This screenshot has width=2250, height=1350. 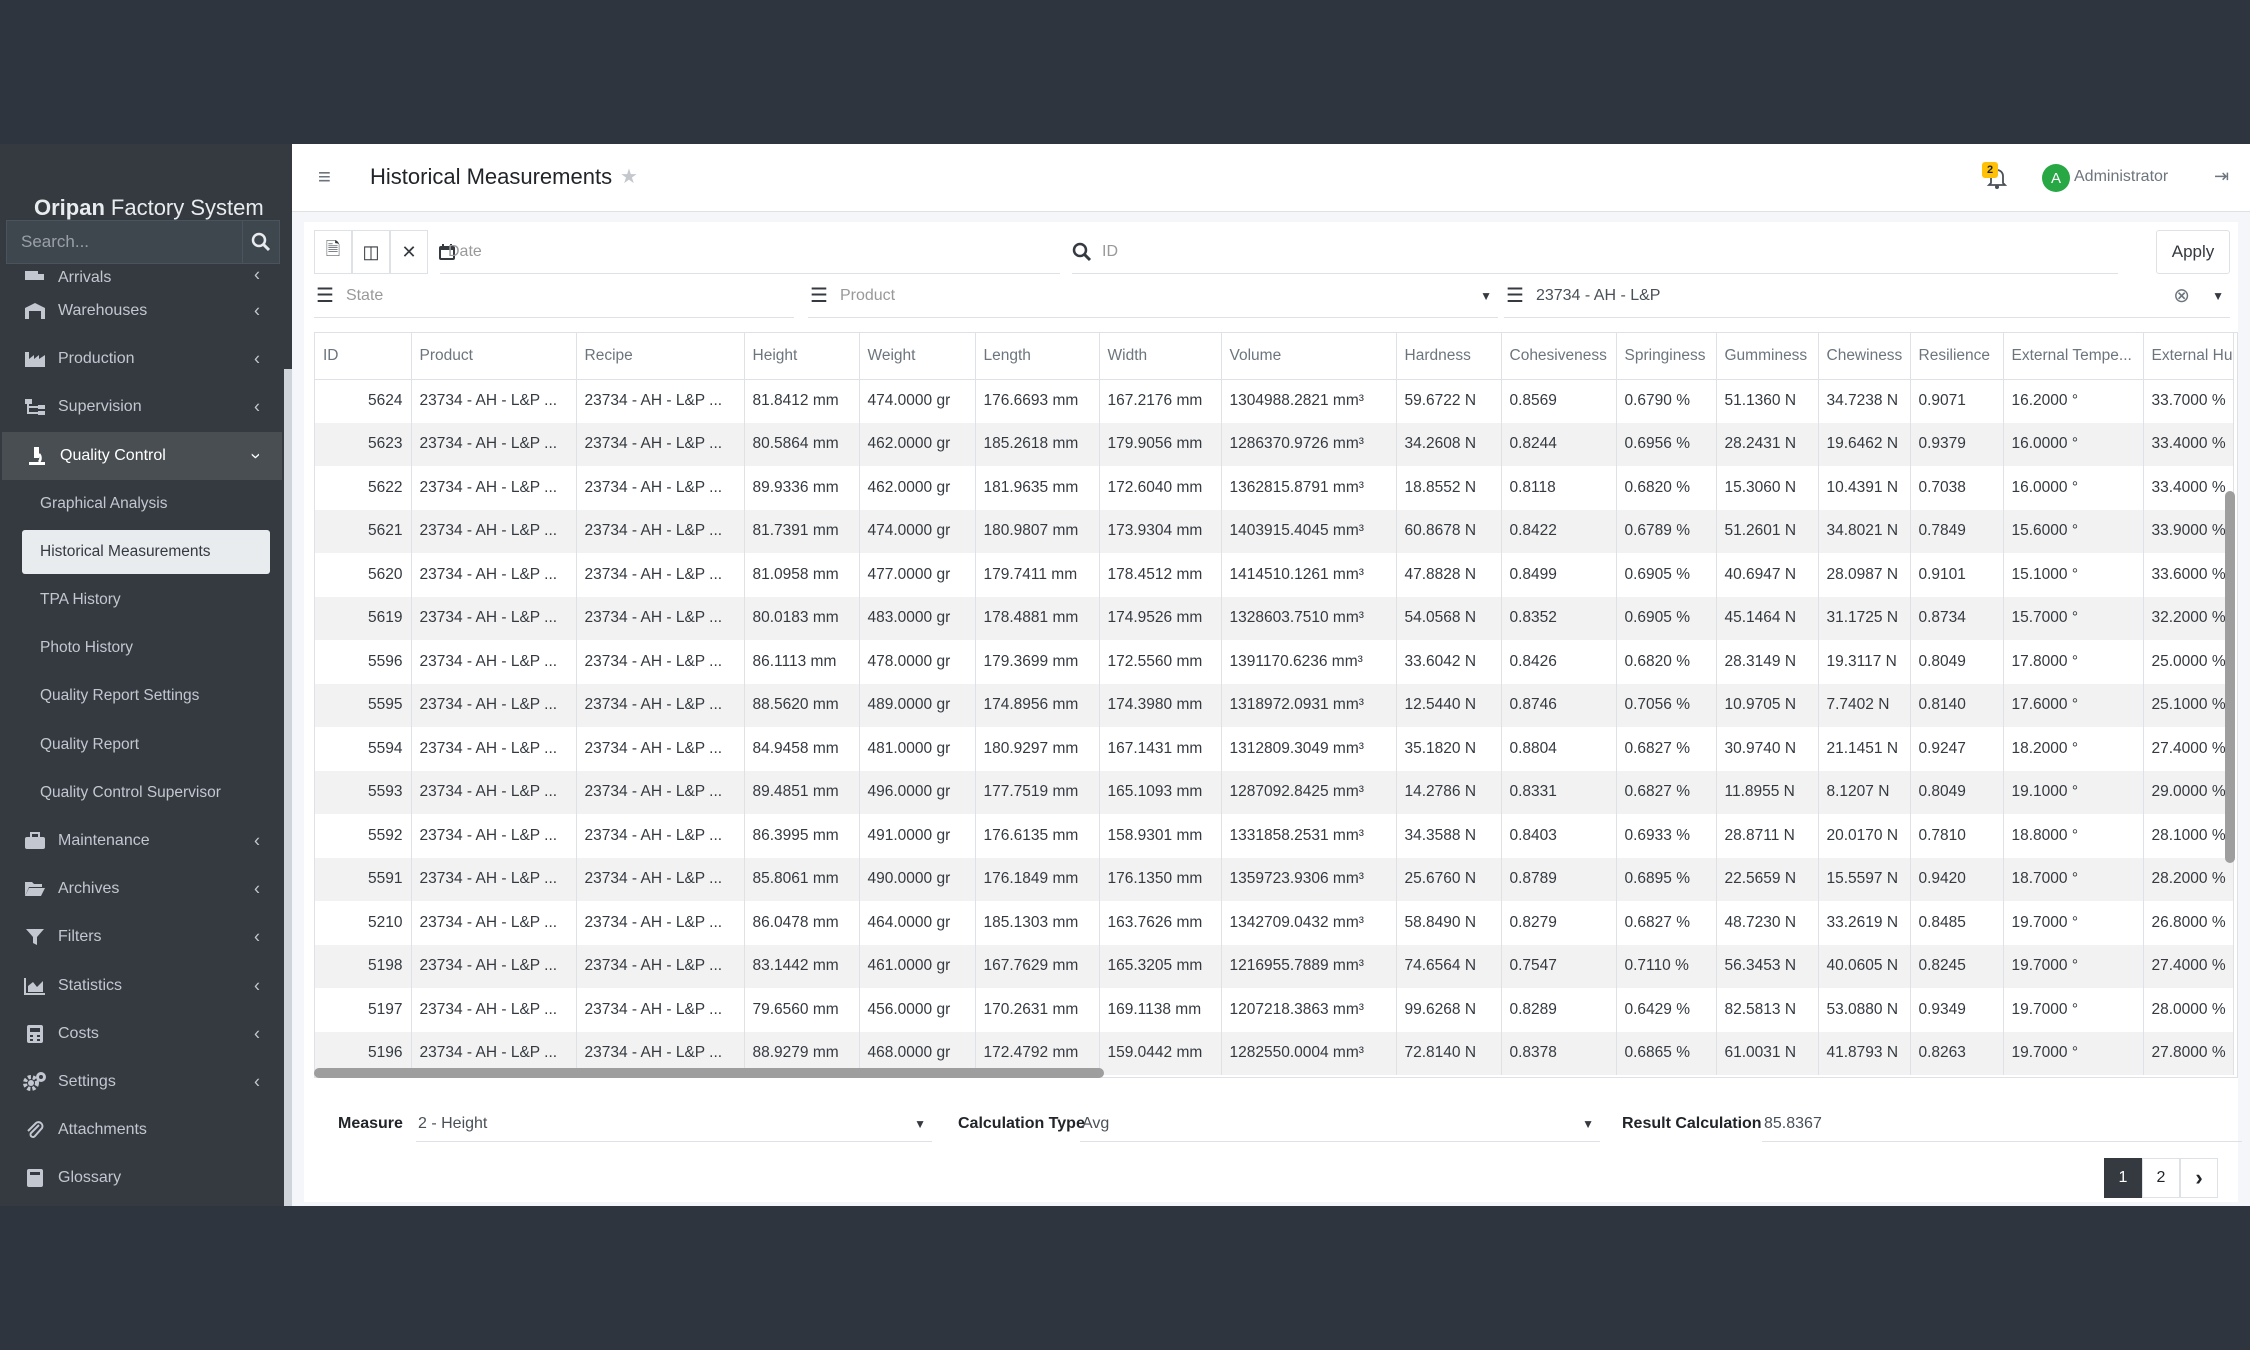 I want to click on avatar: A, so click(x=2056, y=178).